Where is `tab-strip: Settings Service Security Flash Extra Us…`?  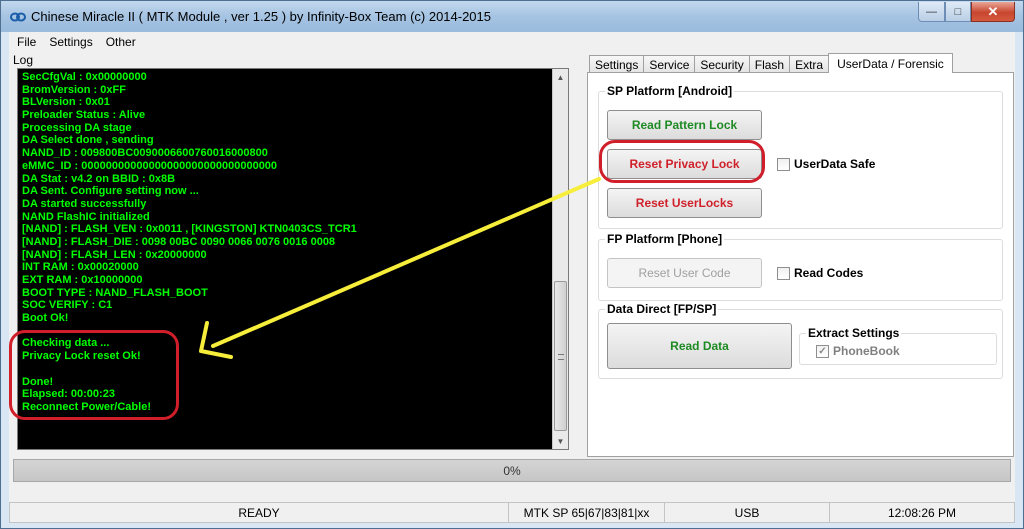
tab-strip: Settings Service Security Flash Extra Us… is located at coordinates (771, 63).